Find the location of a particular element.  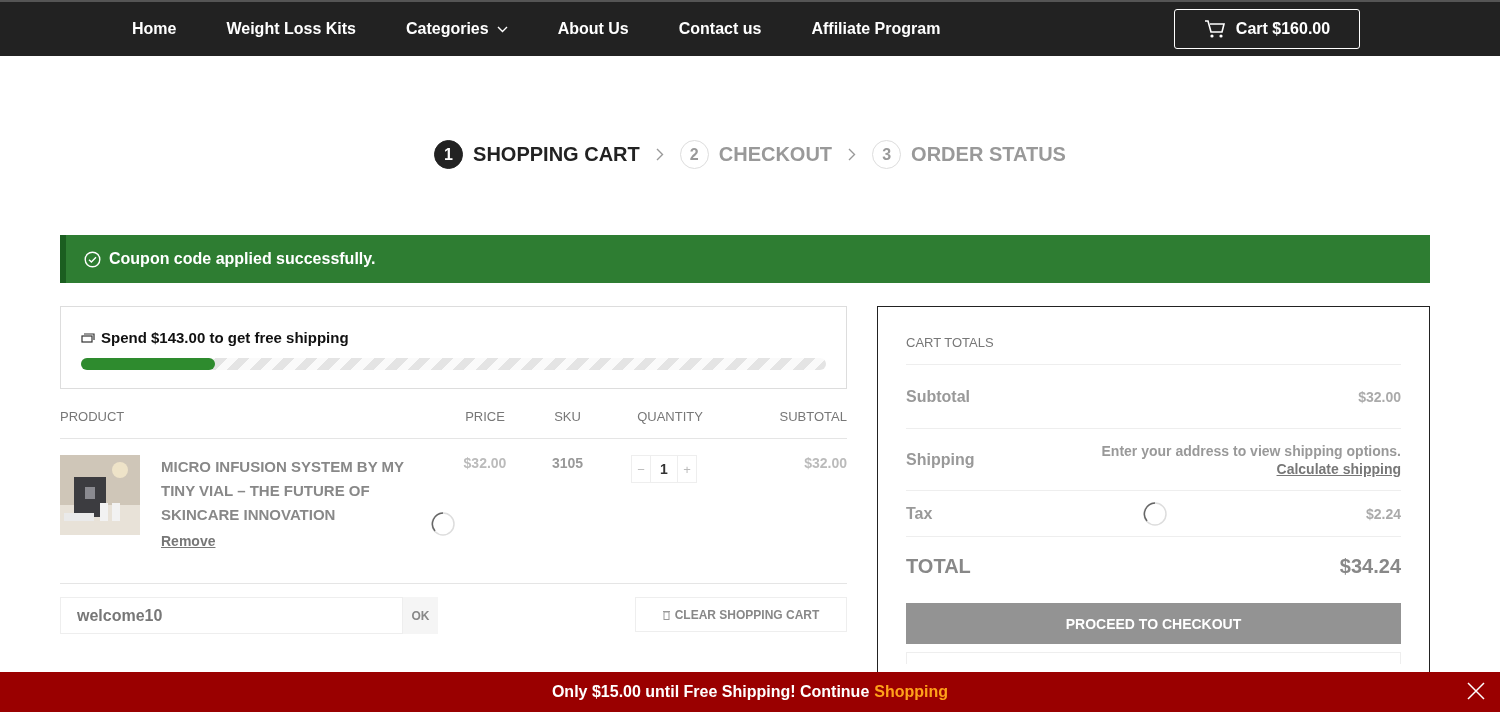

step-label: SHOPPING CART is located at coordinates (556, 154).